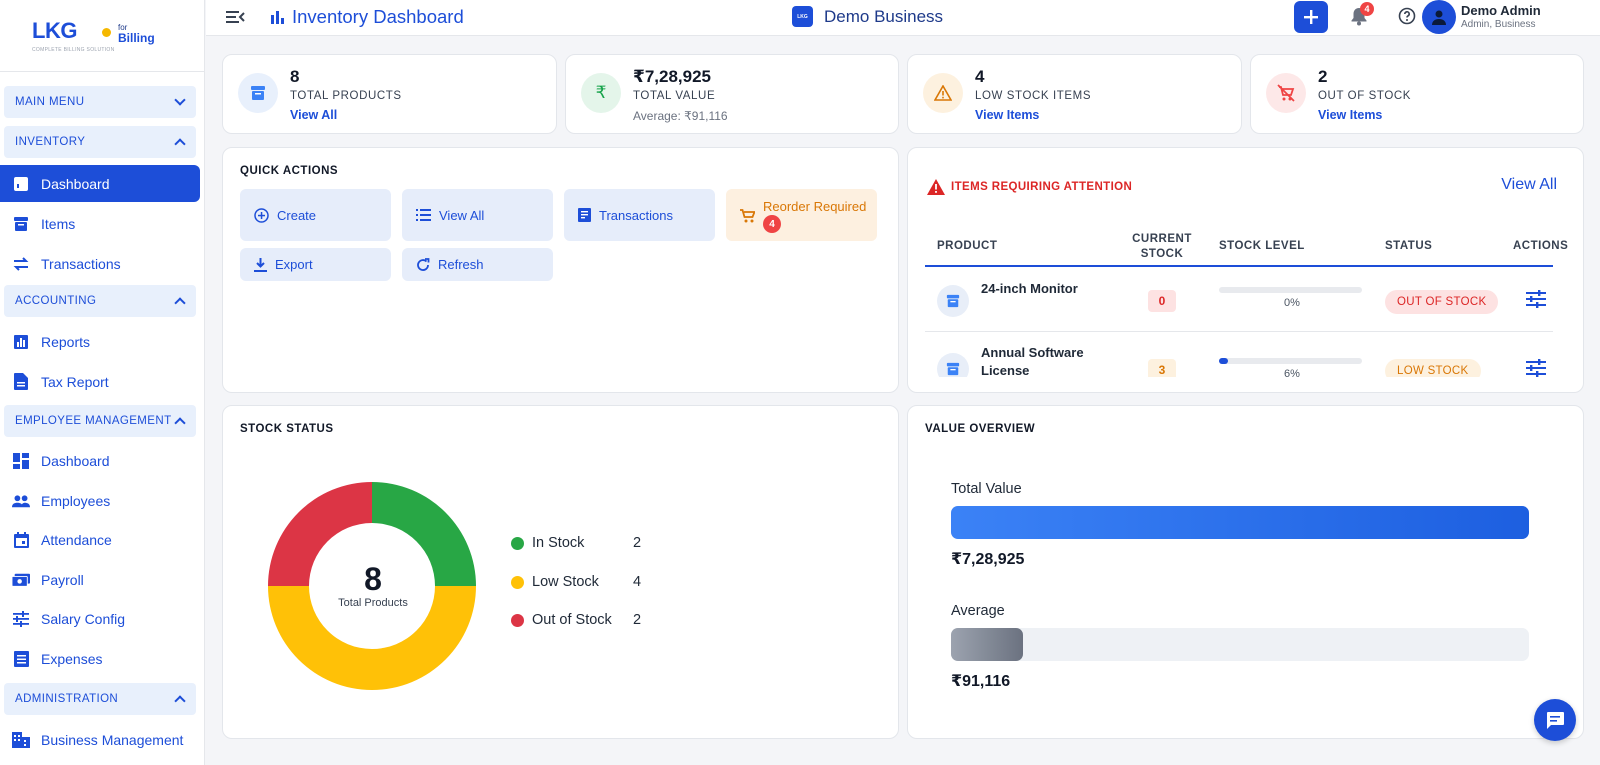  I want to click on sidebar-item-label: Business Management, so click(112, 739).